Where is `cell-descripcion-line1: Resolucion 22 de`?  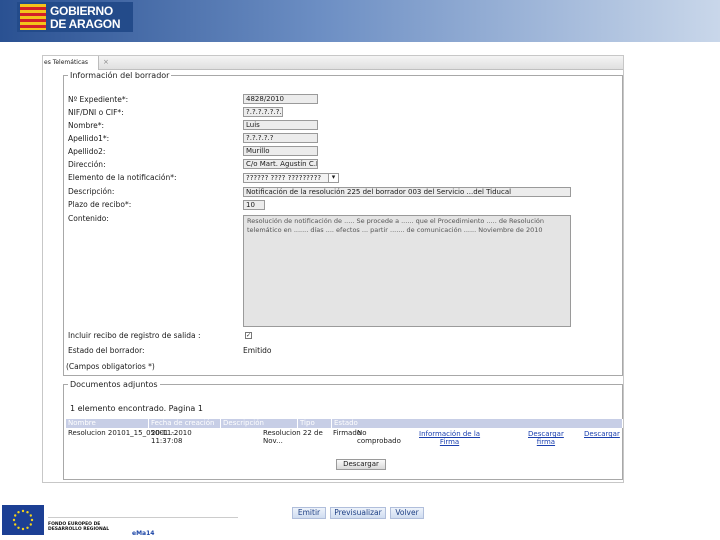 cell-descripcion-line1: Resolucion 22 de is located at coordinates (293, 433).